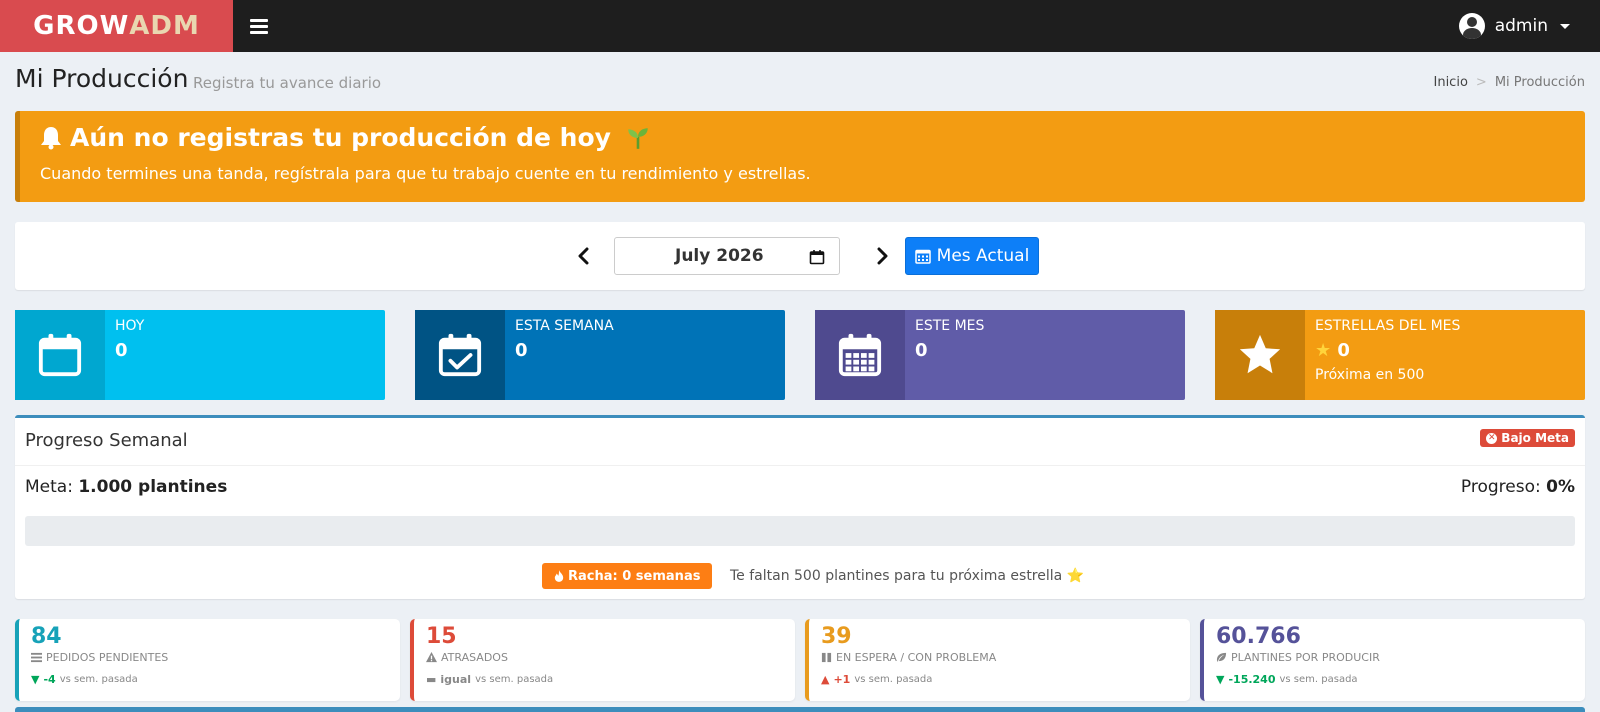 The height and width of the screenshot is (712, 1600). What do you see at coordinates (1451, 82) in the screenshot?
I see `breadcrumb-home: Inicio` at bounding box center [1451, 82].